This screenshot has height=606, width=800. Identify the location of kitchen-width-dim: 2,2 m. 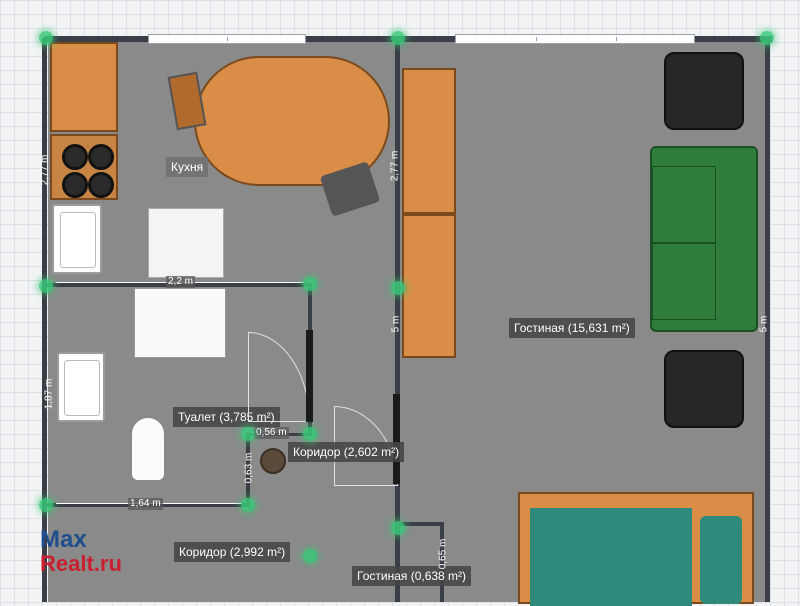
(181, 282).